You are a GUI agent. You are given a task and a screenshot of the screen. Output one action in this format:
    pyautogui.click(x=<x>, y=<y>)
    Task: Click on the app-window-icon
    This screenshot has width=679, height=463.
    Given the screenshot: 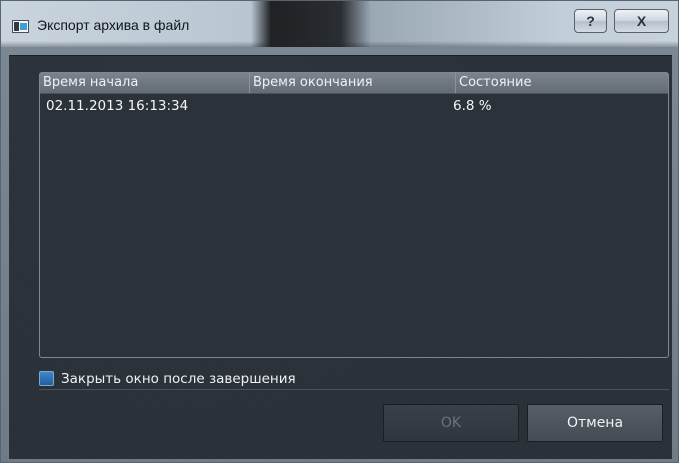 What is the action you would take?
    pyautogui.click(x=20, y=26)
    